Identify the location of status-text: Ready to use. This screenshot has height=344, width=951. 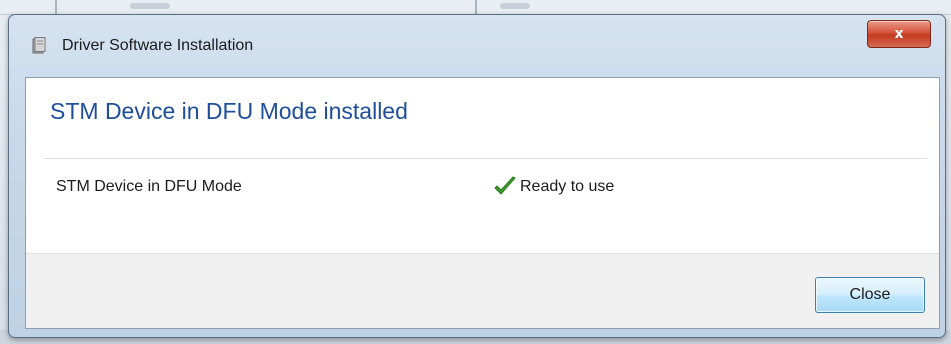
(567, 186).